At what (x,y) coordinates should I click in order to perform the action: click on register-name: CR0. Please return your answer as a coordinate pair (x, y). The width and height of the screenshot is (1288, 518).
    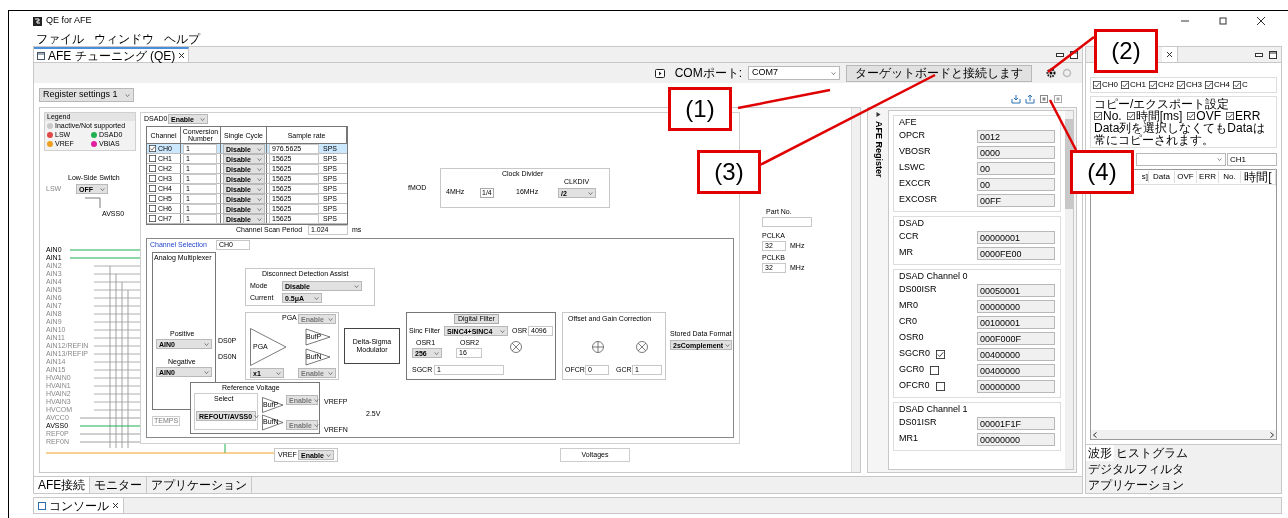
    Looking at the image, I should click on (908, 322).